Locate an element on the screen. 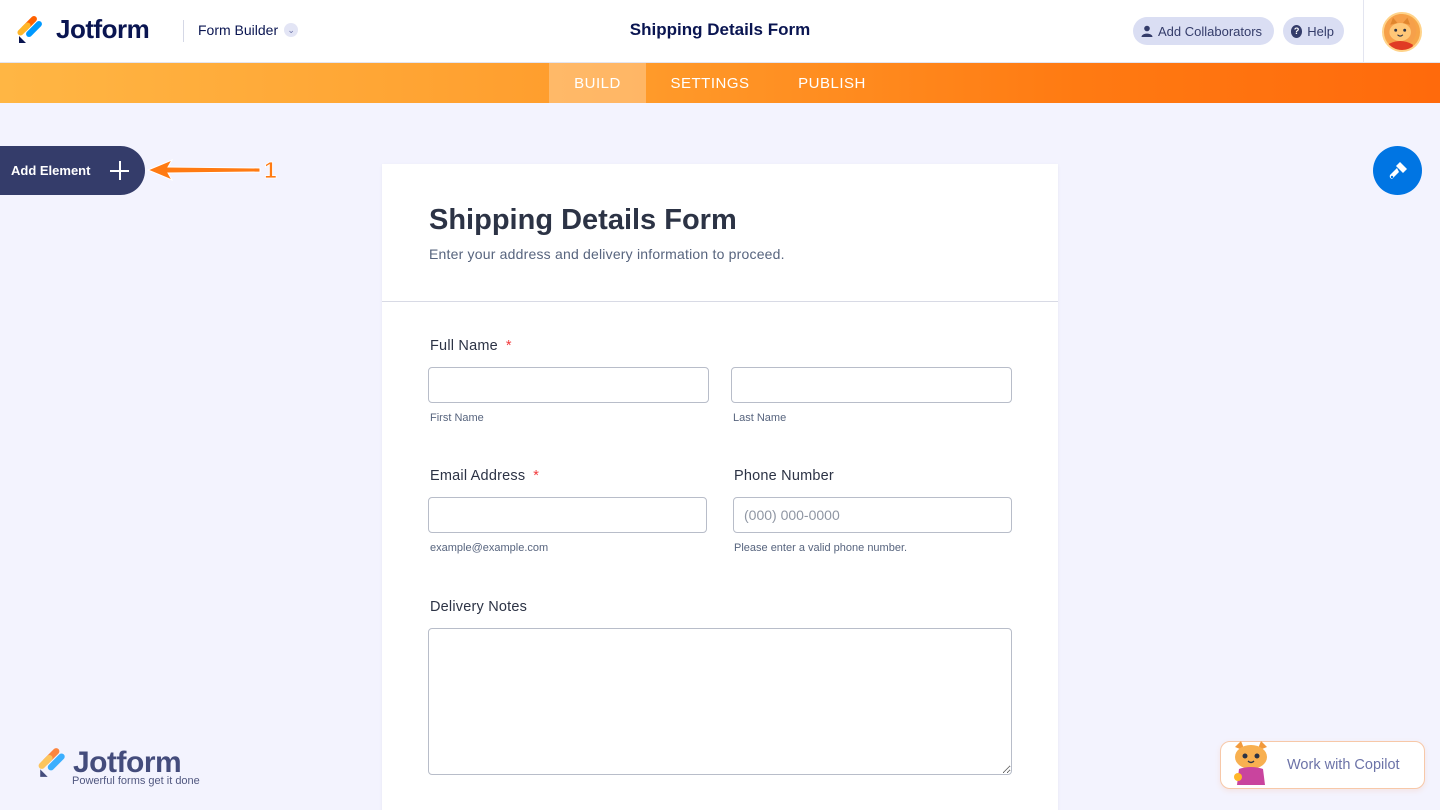 This screenshot has height=810, width=1440. add-element-button: Add Element is located at coordinates (72, 170).